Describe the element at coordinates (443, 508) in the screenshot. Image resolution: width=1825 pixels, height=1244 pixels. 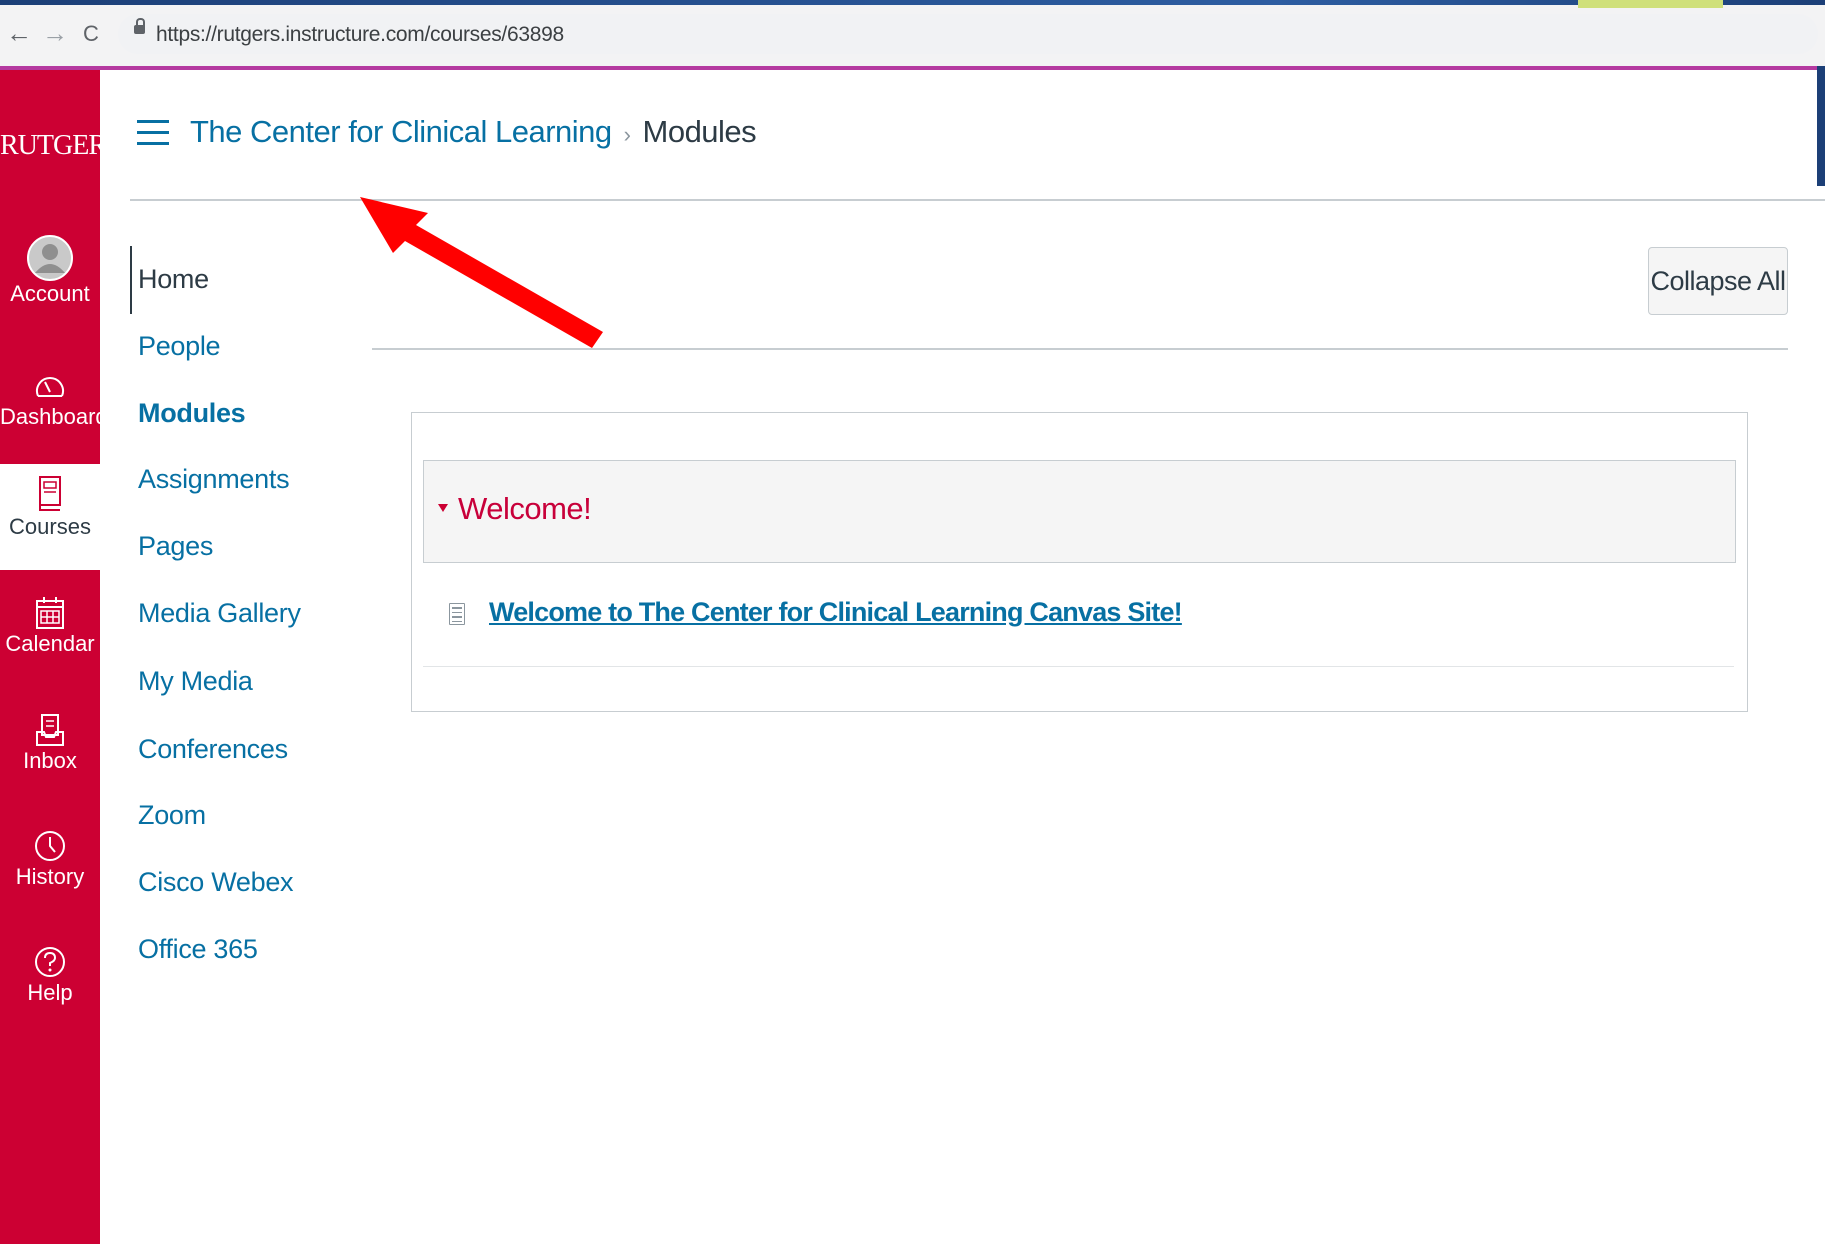
I see `caret-down-icon` at that location.